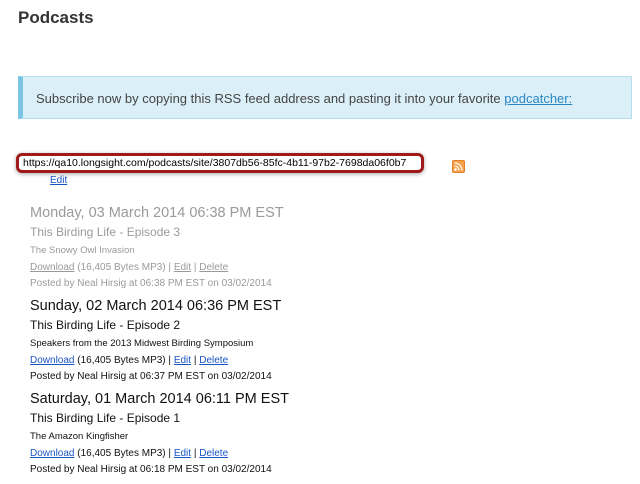 Image resolution: width=640 pixels, height=484 pixels. Describe the element at coordinates (82, 250) in the screenshot. I see `episode-description: The Snowy Owl Invasion` at that location.